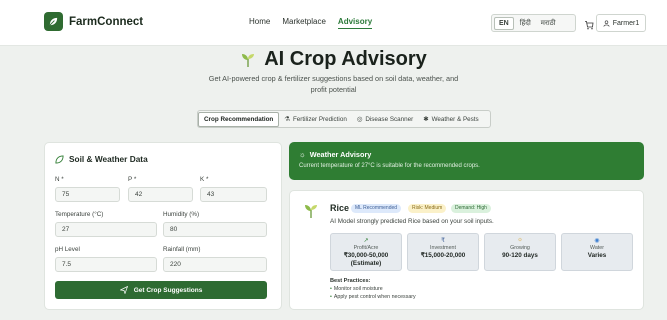 Image resolution: width=667 pixels, height=320 pixels. Describe the element at coordinates (108, 159) in the screenshot. I see `form-title-text: Soil & Weather Data` at that location.